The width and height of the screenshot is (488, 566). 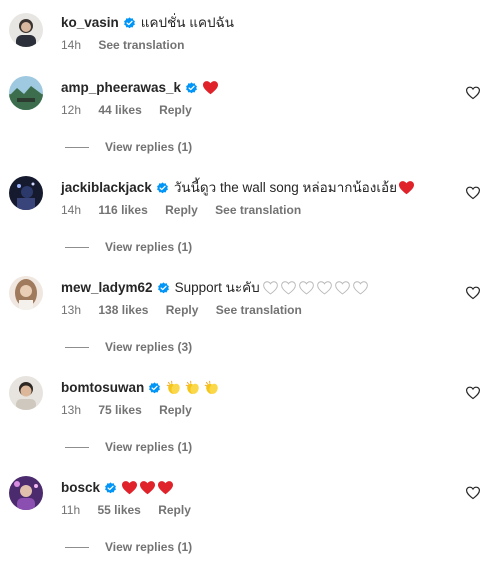 What do you see at coordinates (26, 493) in the screenshot?
I see `avatar-bosck` at bounding box center [26, 493].